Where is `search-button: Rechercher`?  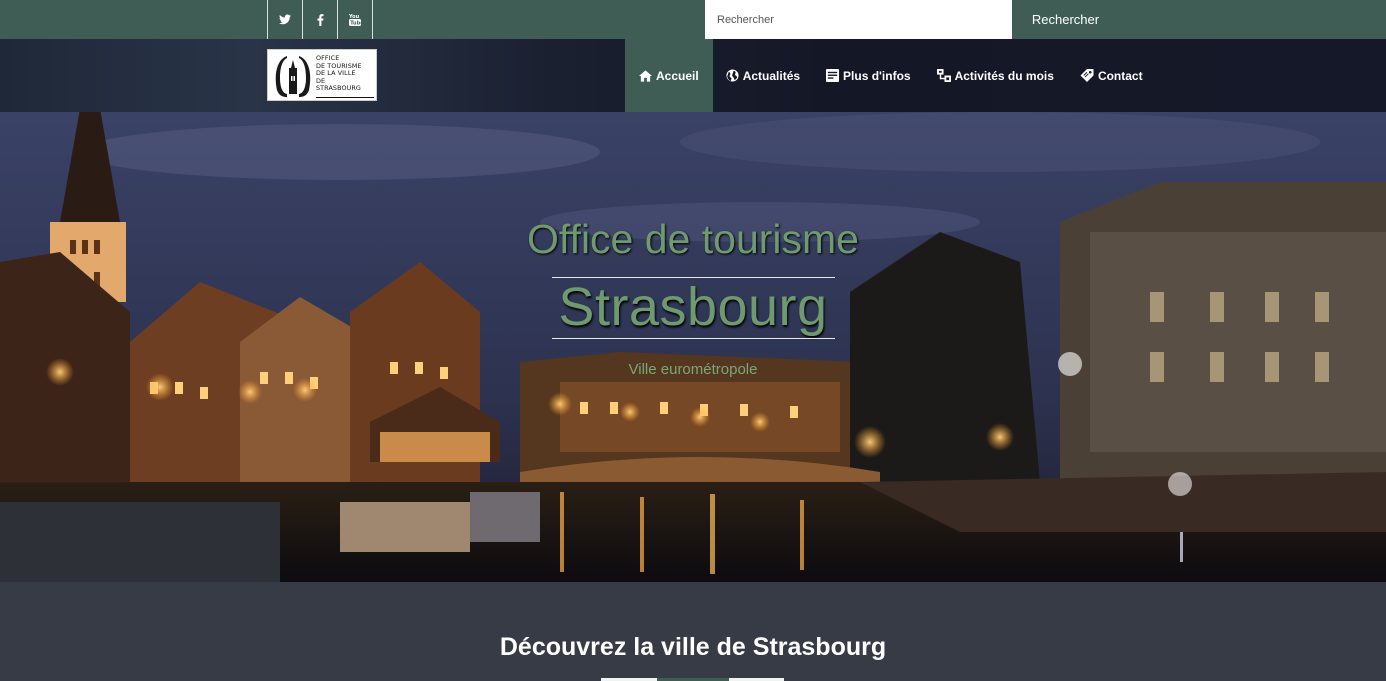
search-button: Rechercher is located at coordinates (1065, 19).